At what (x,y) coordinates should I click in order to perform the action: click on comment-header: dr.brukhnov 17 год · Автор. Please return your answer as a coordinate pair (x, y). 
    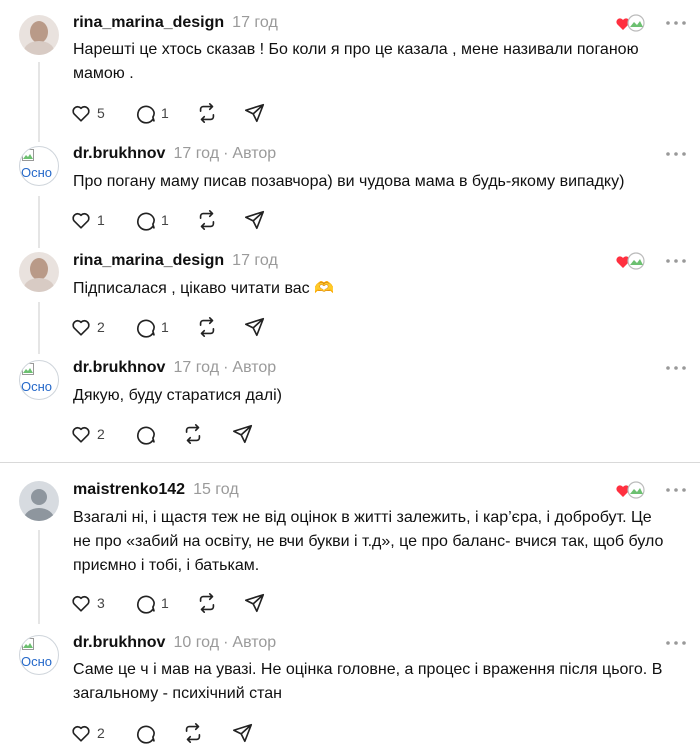
    Looking at the image, I should click on (174, 368).